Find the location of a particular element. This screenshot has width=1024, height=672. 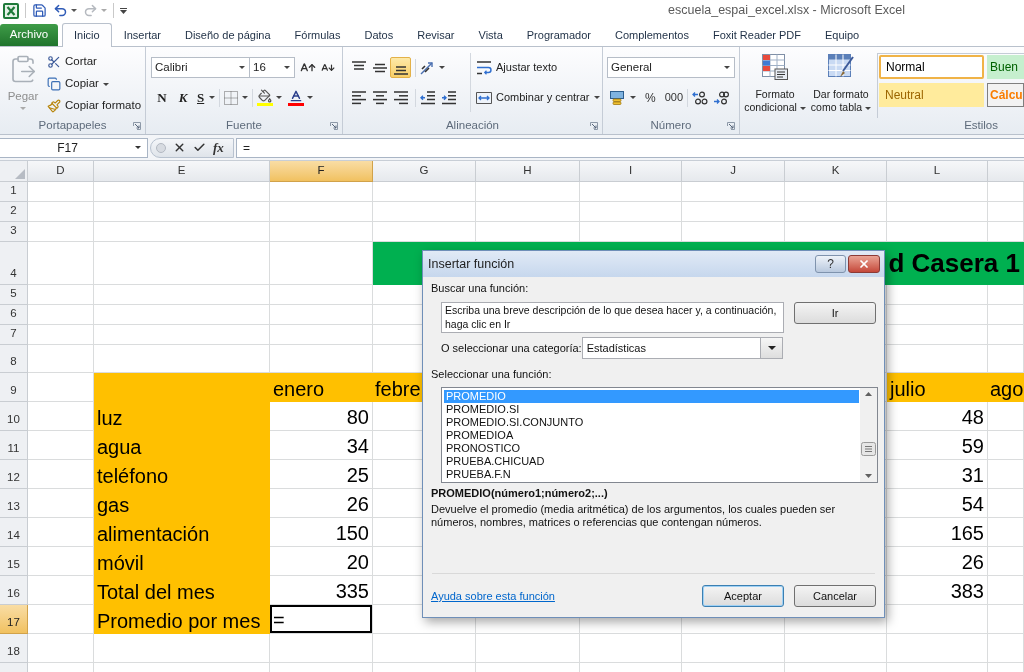

decrease-indent-icon is located at coordinates (428, 97).